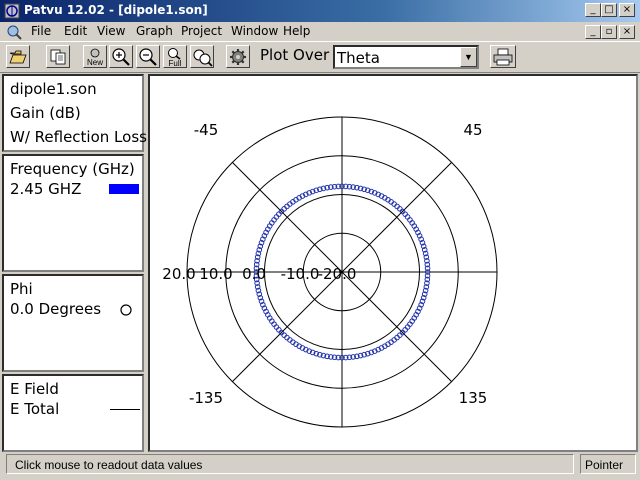  I want to click on radial-label-10: 10.0, so click(215, 274).